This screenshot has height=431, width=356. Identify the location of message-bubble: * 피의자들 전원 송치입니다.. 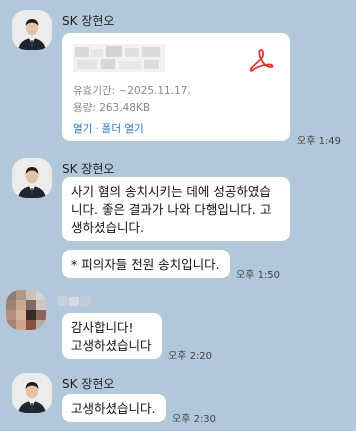
(146, 264).